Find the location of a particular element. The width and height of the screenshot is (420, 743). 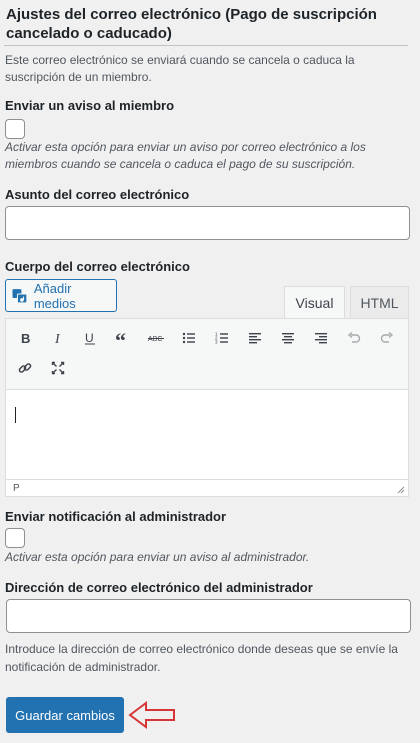

bulleted-list-icon is located at coordinates (188, 338).